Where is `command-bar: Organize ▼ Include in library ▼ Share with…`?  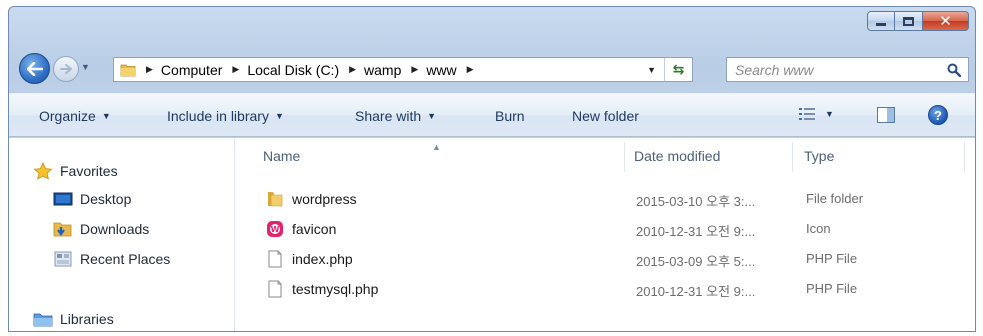 command-bar: Organize ▼ Include in library ▼ Share with… is located at coordinates (492, 115).